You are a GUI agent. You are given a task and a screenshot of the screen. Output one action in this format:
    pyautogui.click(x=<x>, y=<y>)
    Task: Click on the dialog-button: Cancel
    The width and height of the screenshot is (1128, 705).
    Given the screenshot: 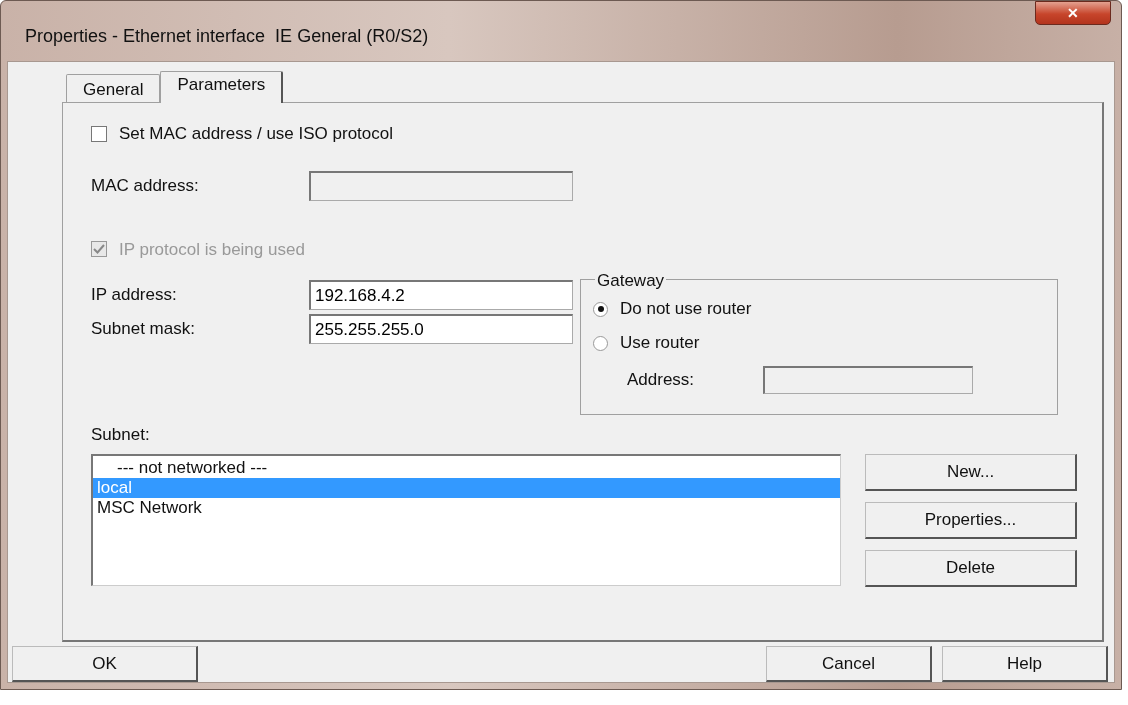 What is the action you would take?
    pyautogui.click(x=849, y=664)
    